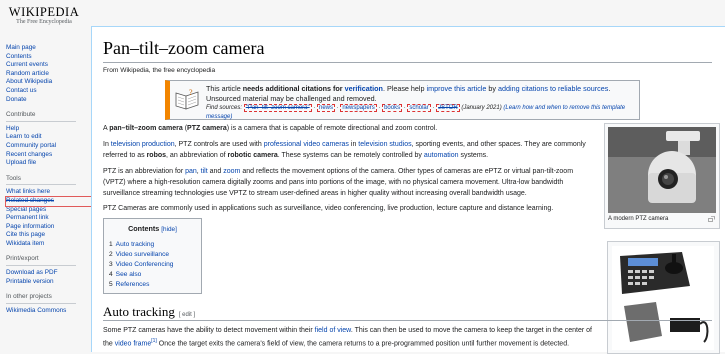  What do you see at coordinates (139, 311) in the screenshot?
I see `section-title: Auto tracking` at bounding box center [139, 311].